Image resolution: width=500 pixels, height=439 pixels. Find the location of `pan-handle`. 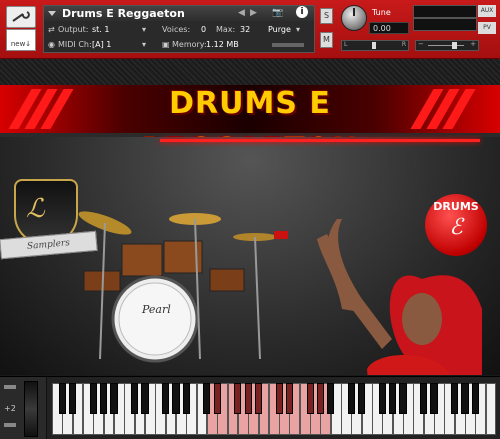

pan-handle is located at coordinates (374, 45).